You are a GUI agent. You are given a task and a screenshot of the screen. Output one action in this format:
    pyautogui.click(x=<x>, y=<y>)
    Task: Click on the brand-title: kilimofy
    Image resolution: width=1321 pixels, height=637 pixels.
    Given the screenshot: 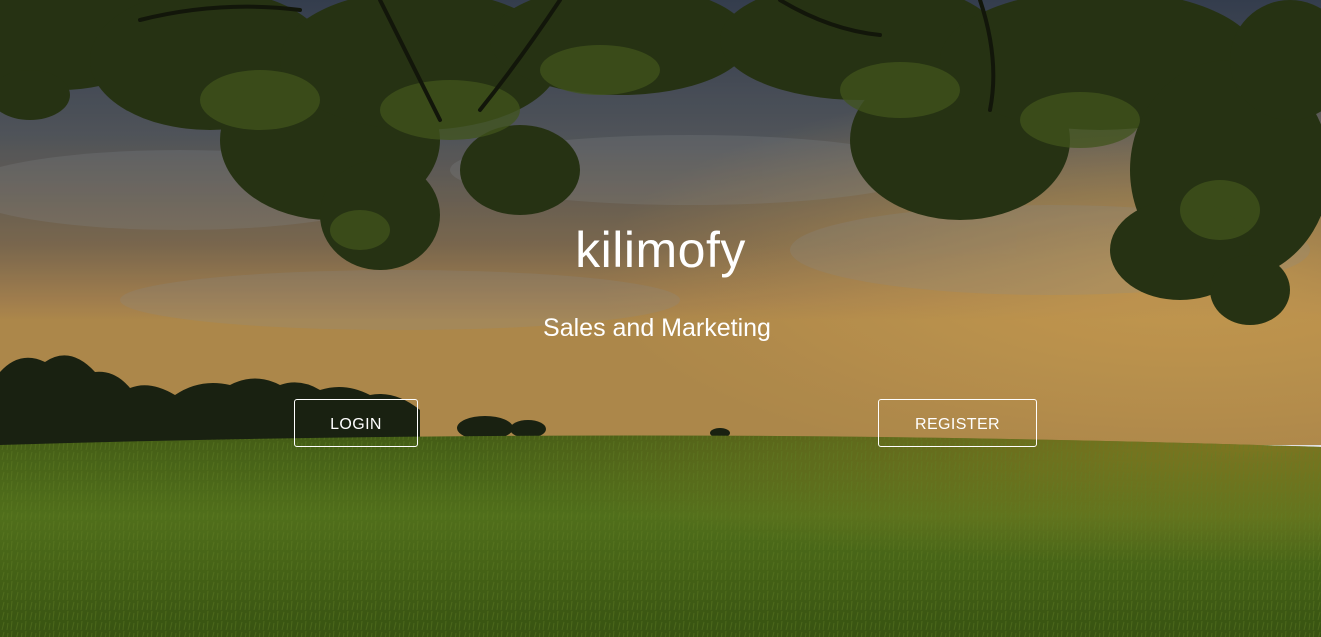 What is the action you would take?
    pyautogui.click(x=660, y=250)
    